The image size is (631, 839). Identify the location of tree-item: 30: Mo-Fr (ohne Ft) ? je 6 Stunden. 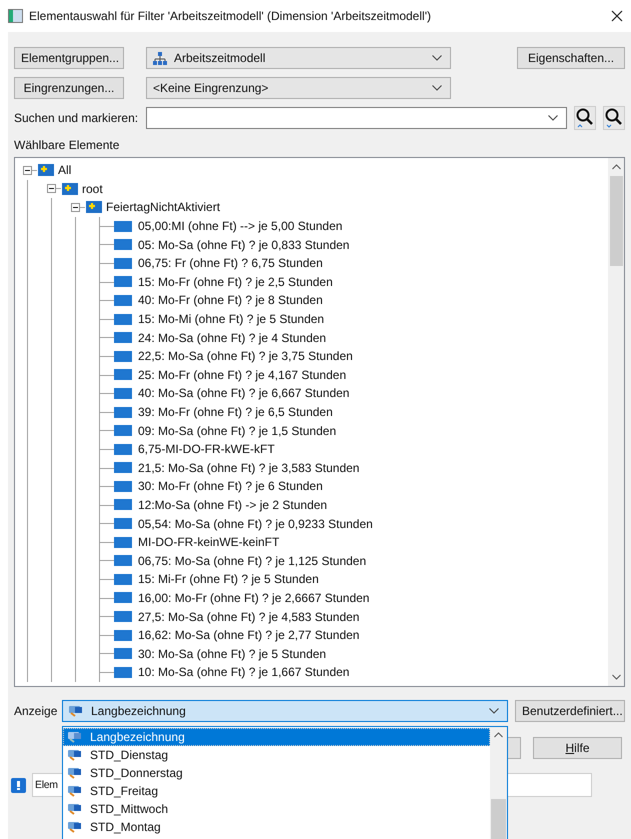
(230, 486).